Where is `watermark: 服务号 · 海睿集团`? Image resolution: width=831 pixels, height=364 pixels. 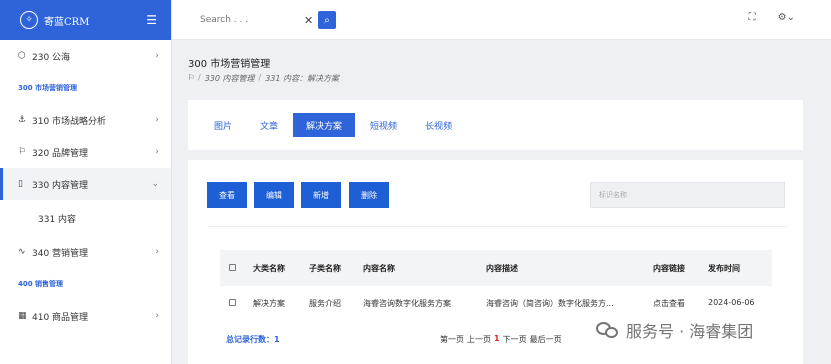
watermark: 服务号 · 海睿集团 is located at coordinates (674, 330).